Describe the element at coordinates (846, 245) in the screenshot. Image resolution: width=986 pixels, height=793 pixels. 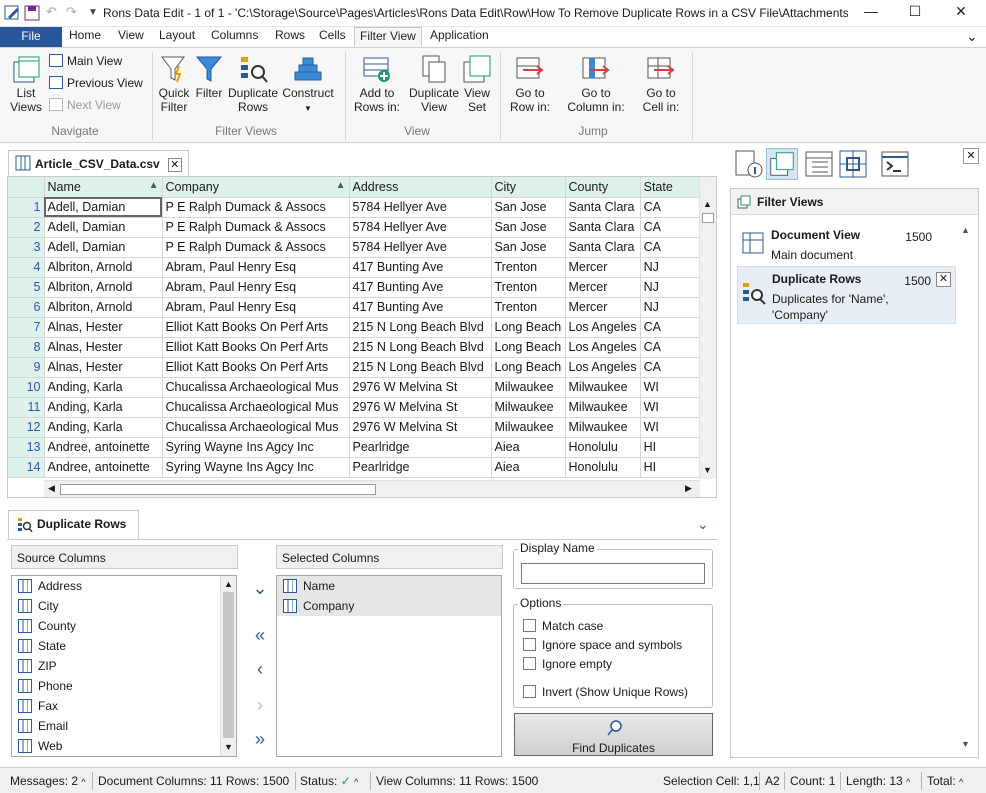
I see `filter-view-item-document: Document View 1500 Main document` at that location.